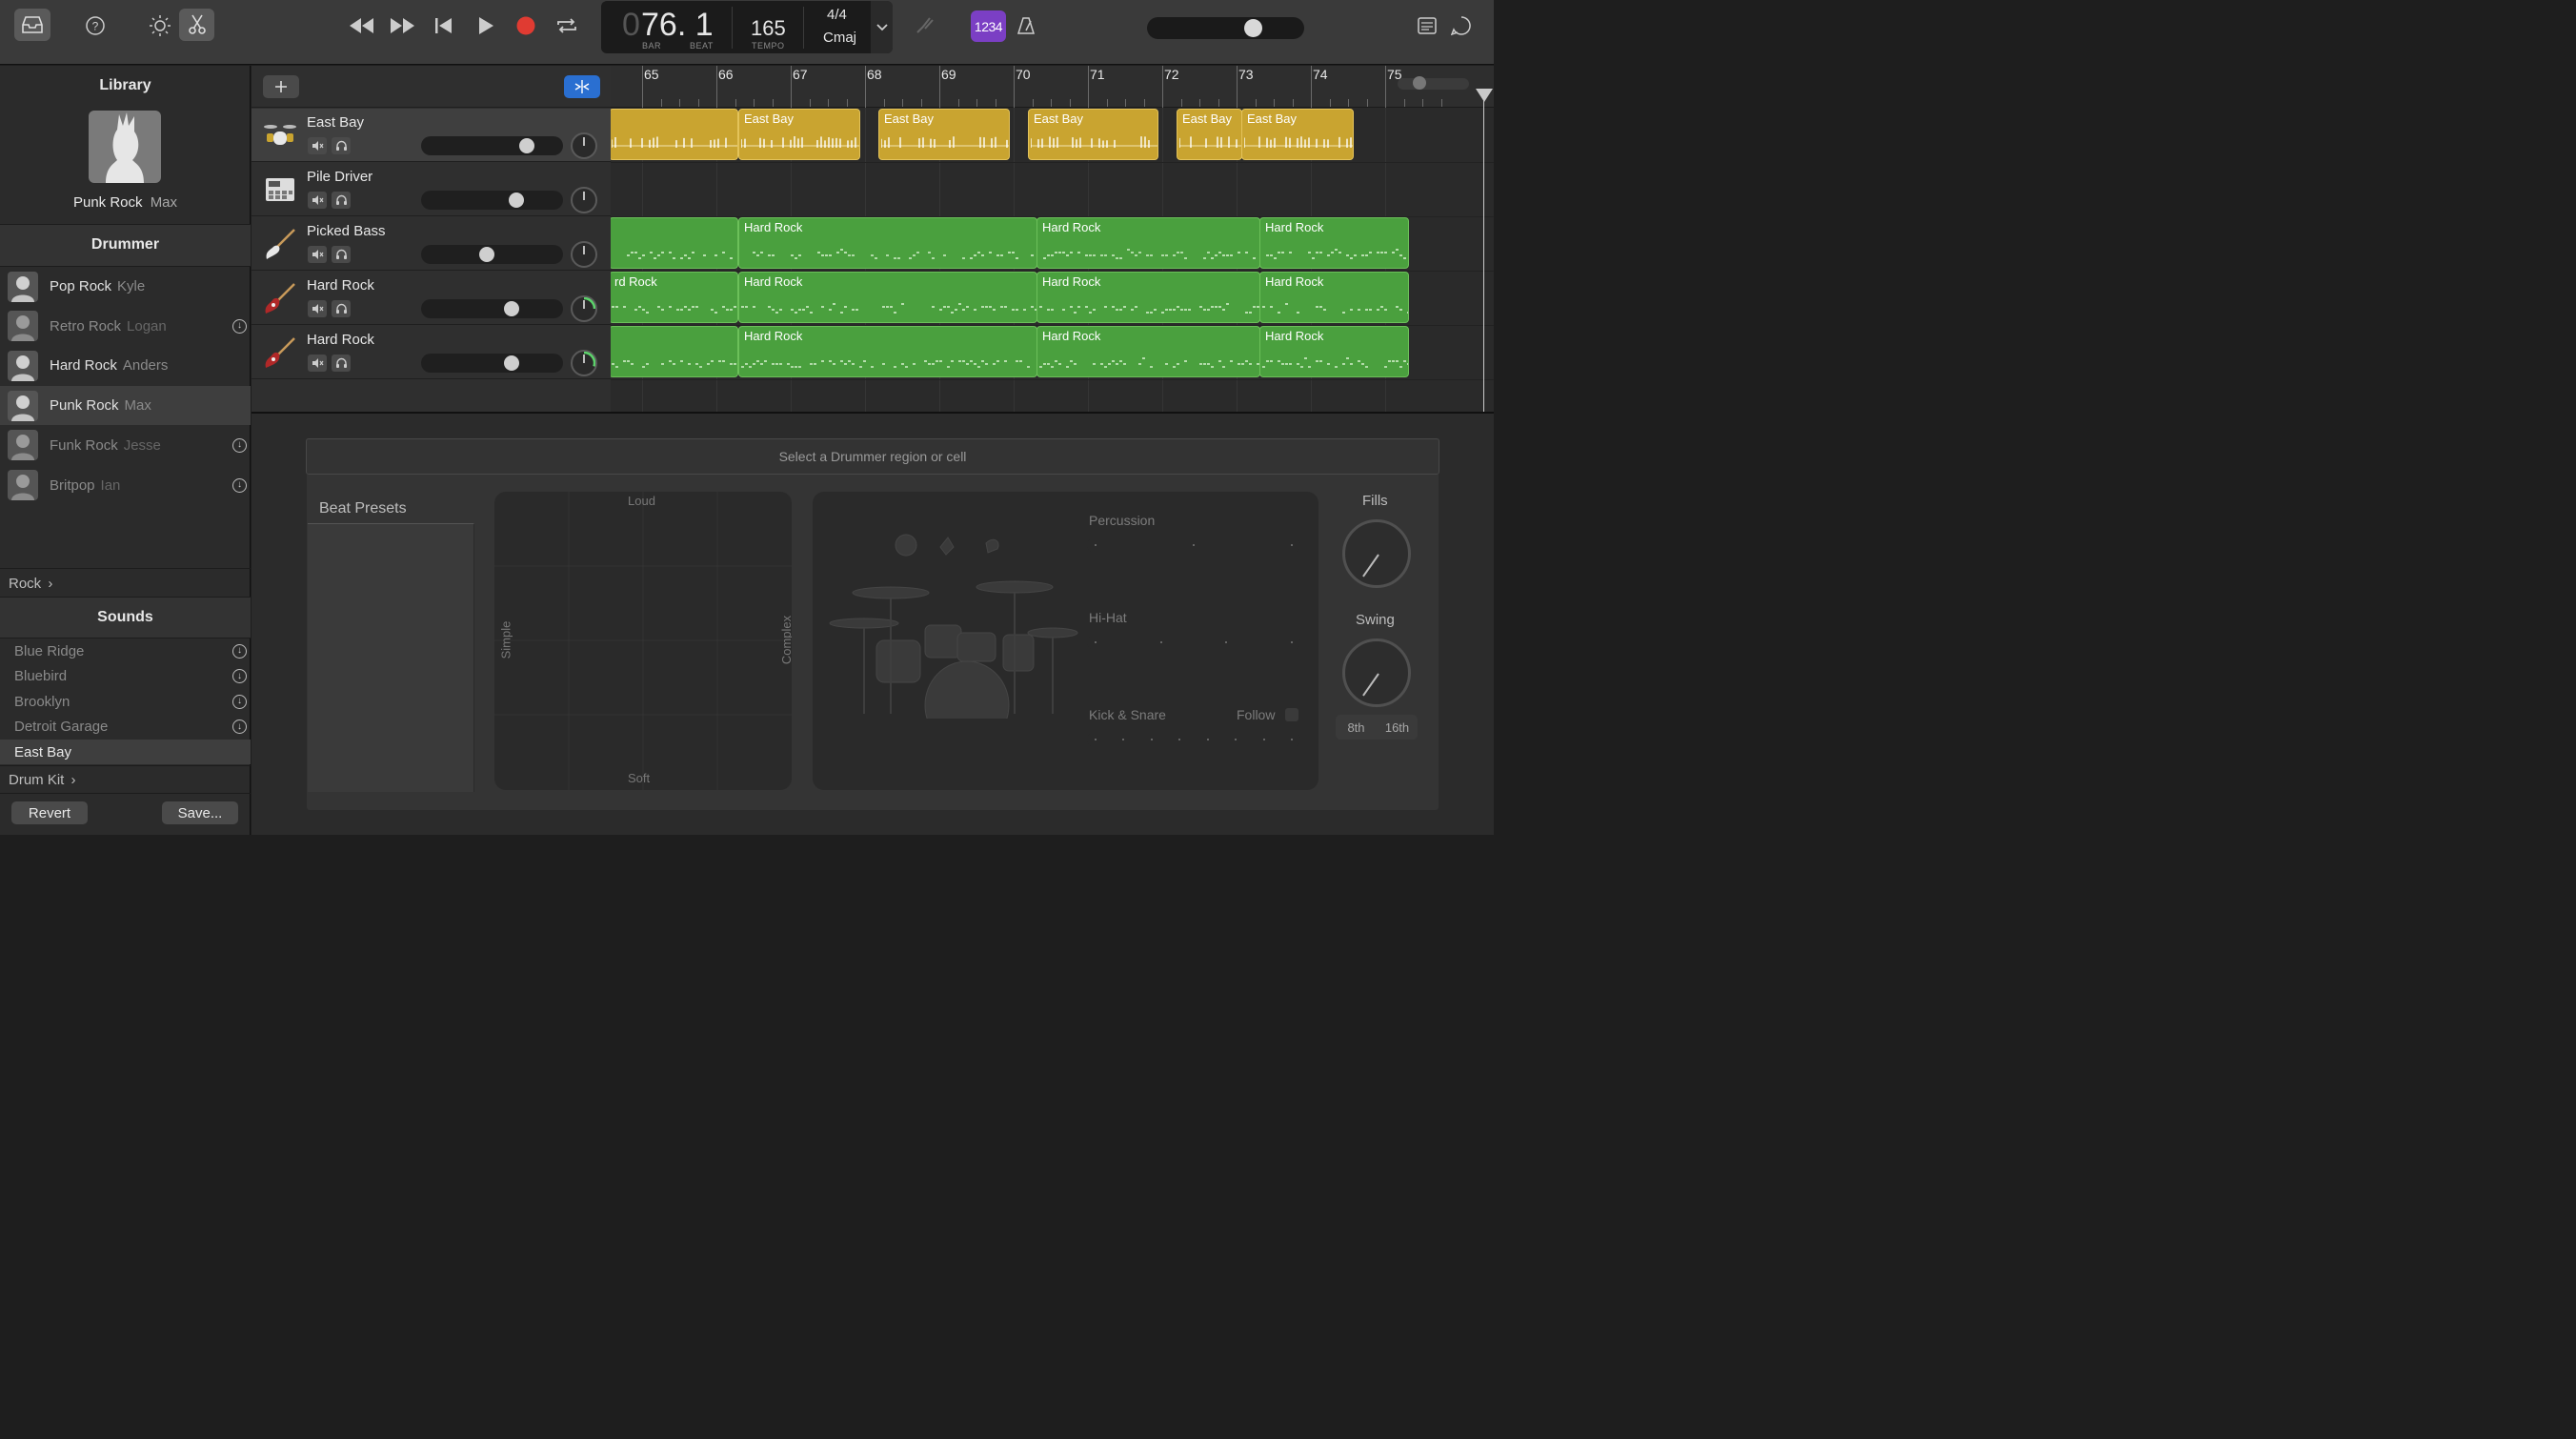  Describe the element at coordinates (1376, 672) in the screenshot. I see `swing-knob` at that location.